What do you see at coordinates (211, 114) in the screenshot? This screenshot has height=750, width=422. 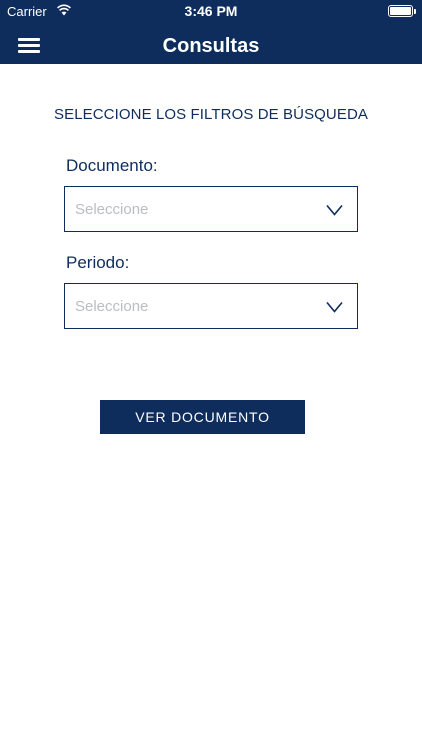 I see `filters-heading: SELECCIONE LOS FILTROS DE BÚSQUEDA` at bounding box center [211, 114].